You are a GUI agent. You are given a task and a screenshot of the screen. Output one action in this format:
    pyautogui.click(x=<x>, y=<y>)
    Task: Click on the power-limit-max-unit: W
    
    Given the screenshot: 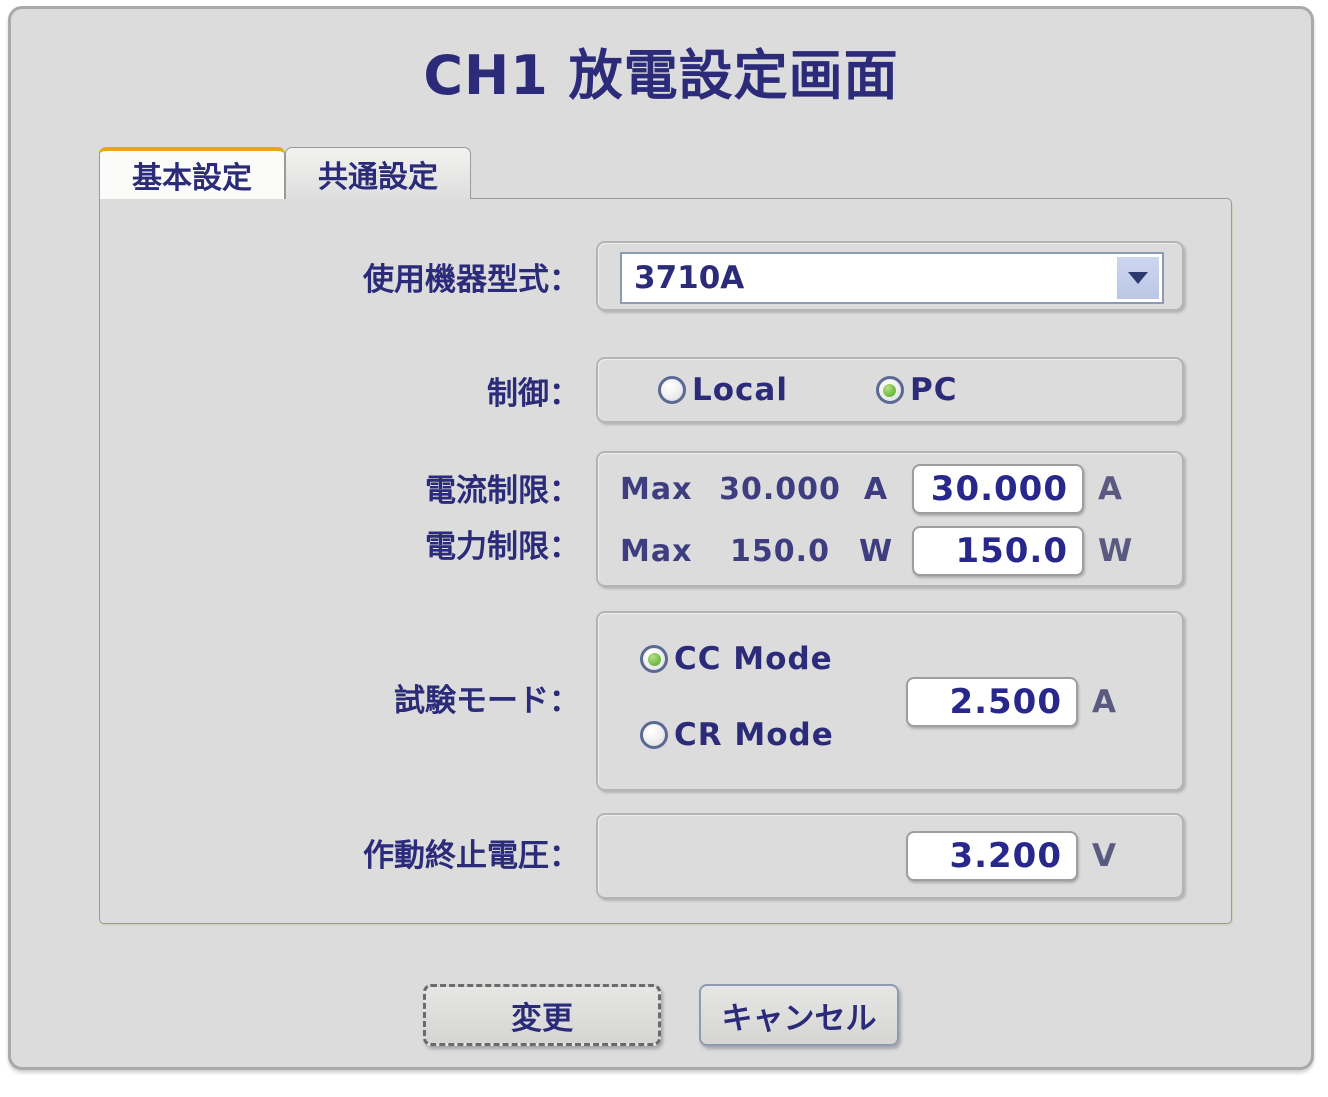 What is the action you would take?
    pyautogui.click(x=876, y=551)
    